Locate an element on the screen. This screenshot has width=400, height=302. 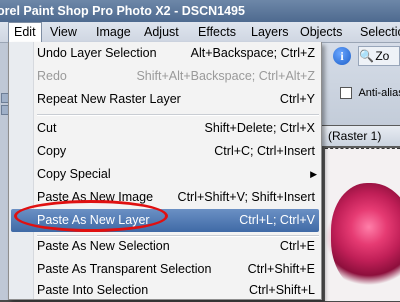
menu-item-label: Undo Layer Selection is located at coordinates (97, 53).